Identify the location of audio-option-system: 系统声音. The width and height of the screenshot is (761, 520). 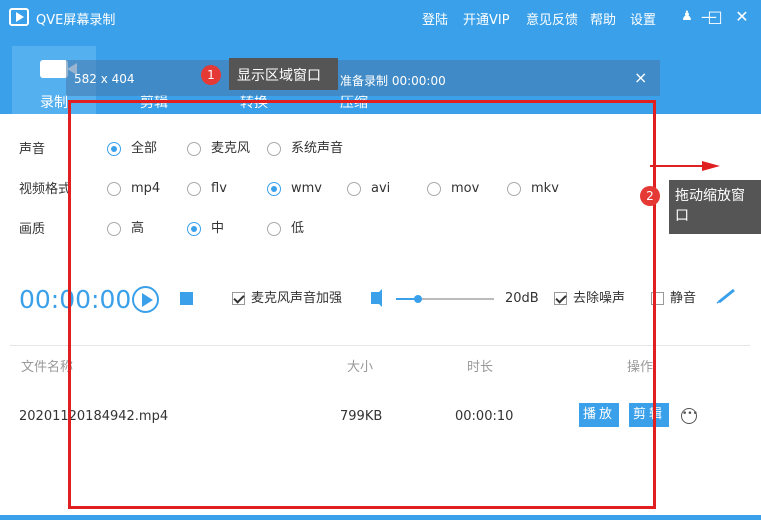
(312, 149).